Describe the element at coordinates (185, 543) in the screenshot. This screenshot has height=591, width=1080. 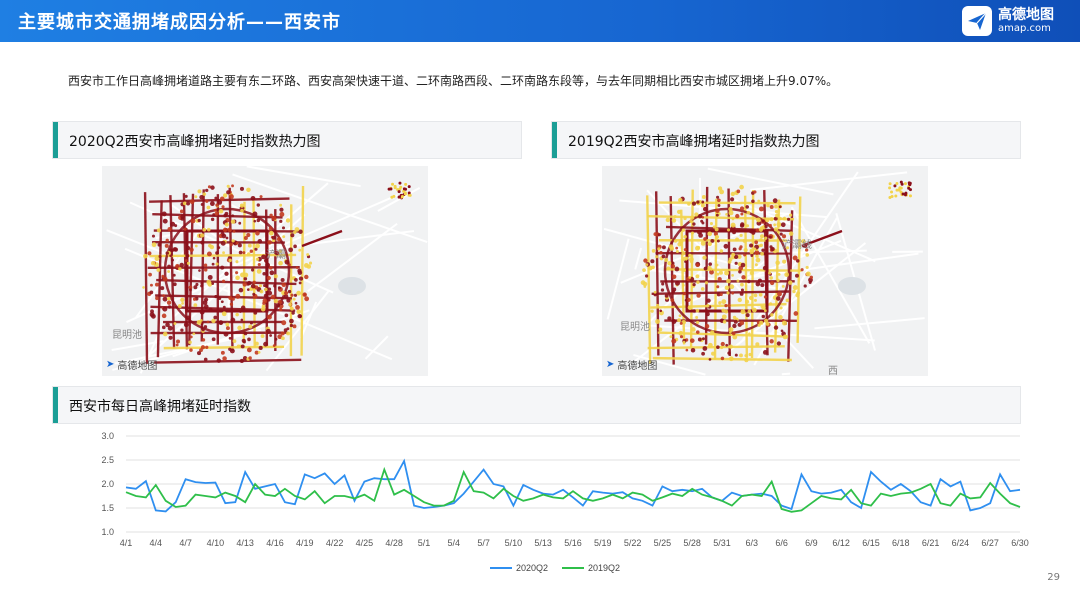
I see `x-tick-label: 4/7` at that location.